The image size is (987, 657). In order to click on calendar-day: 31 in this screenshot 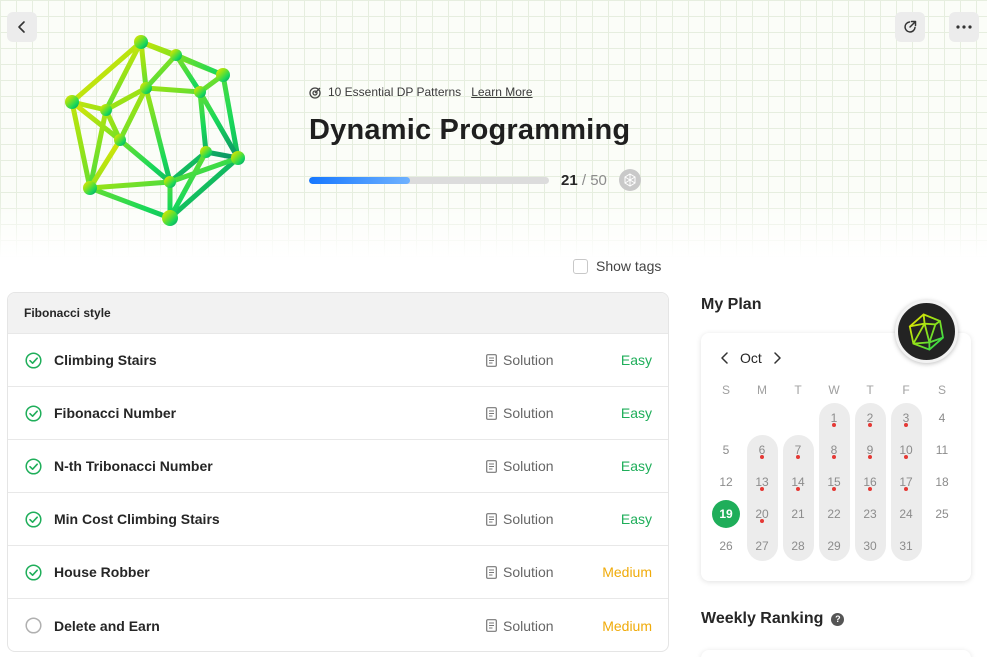, I will do `click(906, 546)`.